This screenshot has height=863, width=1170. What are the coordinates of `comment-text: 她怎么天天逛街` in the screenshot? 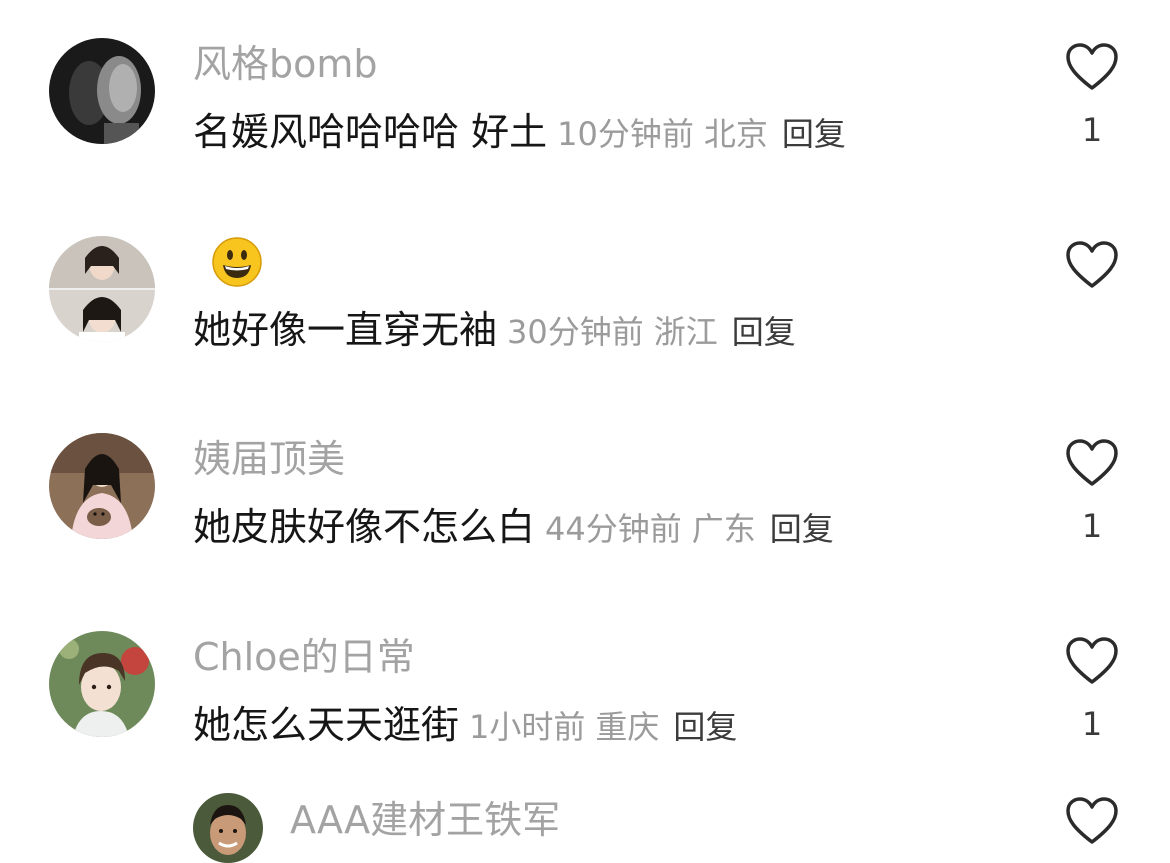 It's located at (326, 725).